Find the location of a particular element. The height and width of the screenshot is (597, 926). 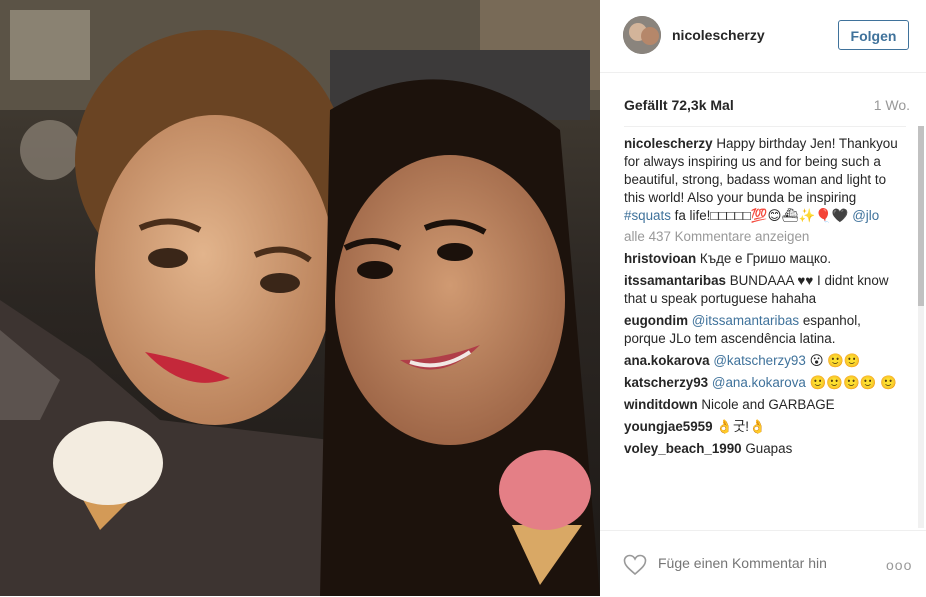

comment-input is located at coordinates (763, 563).